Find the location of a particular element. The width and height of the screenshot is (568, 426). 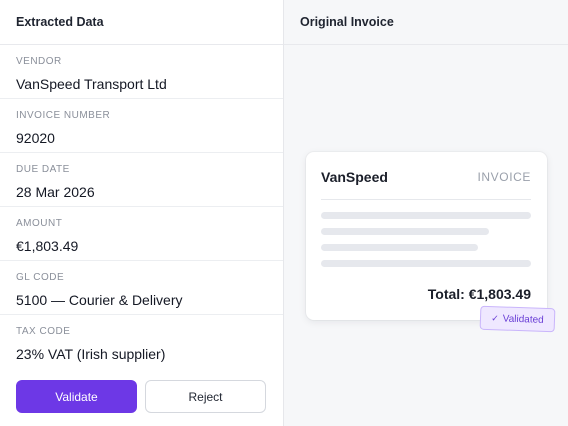

field-value: 92020 is located at coordinates (35, 138).